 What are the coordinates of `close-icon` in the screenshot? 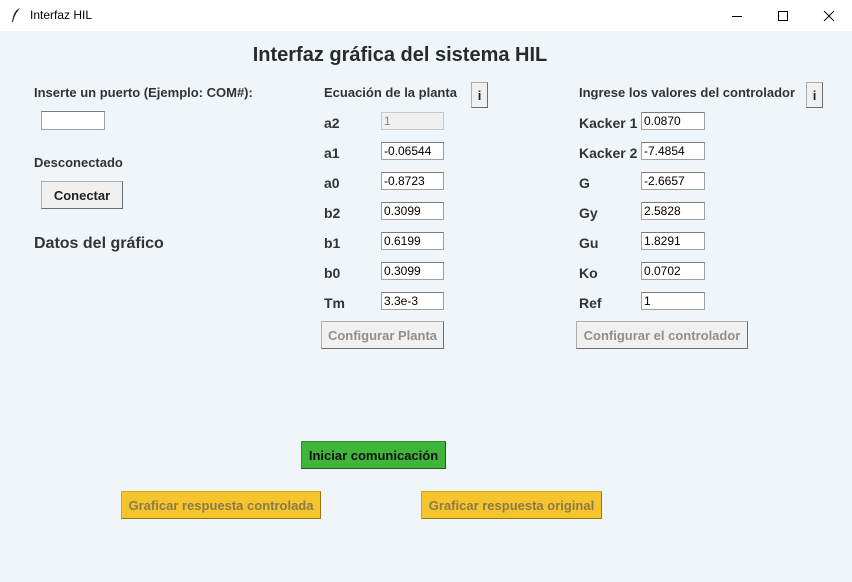 It's located at (829, 15).